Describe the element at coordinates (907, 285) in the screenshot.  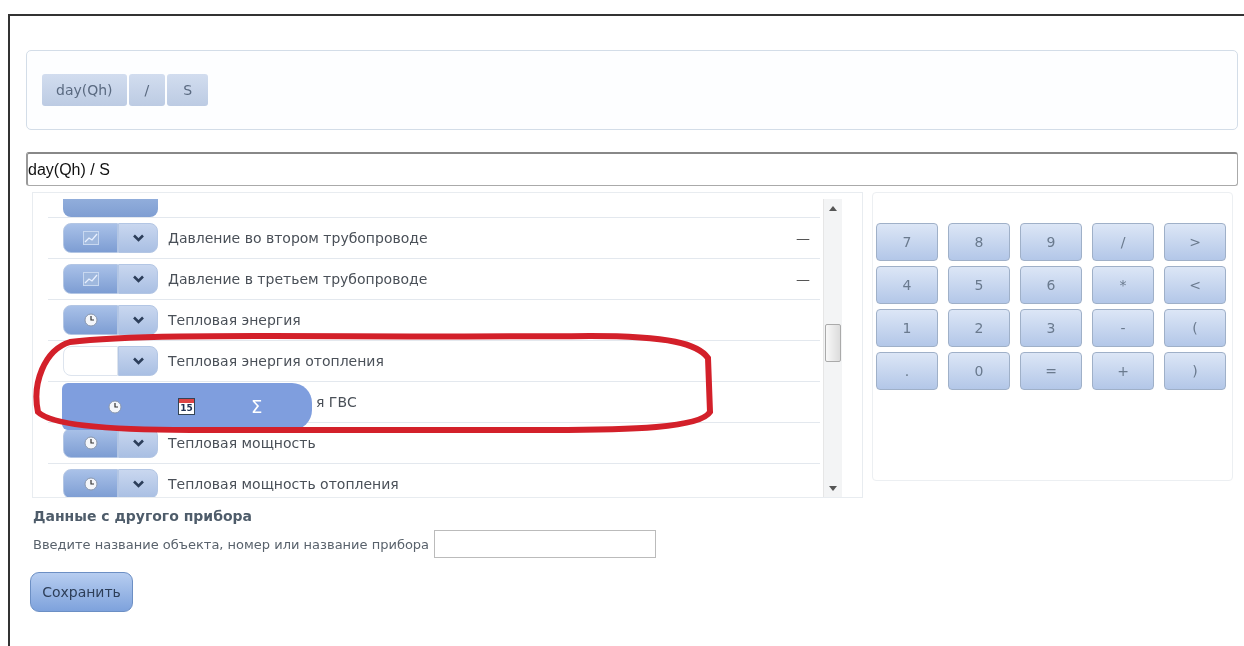
I see `keypad-key: 4` at that location.